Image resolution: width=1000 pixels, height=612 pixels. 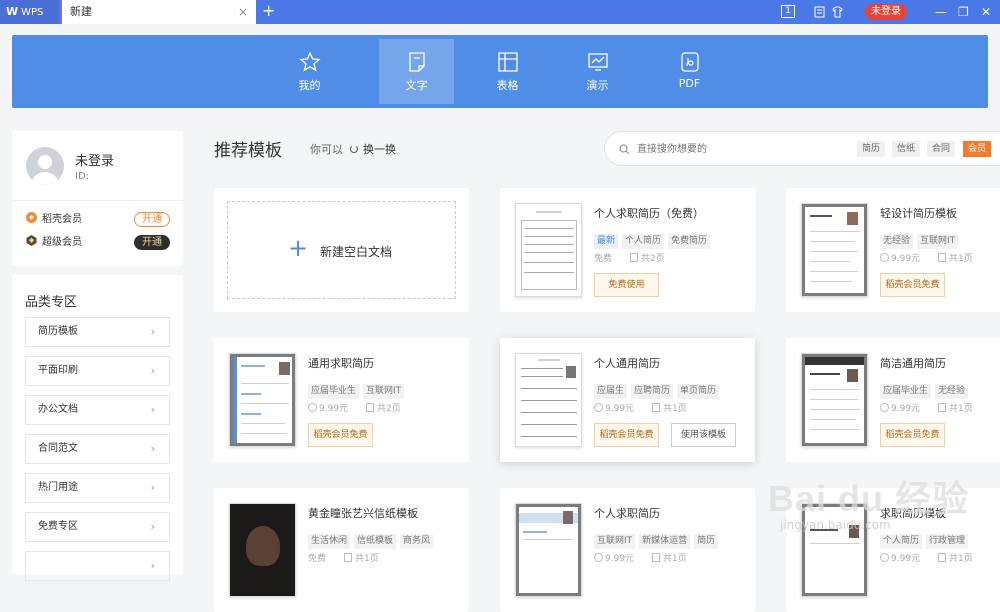 I want to click on category-item: 合同范文 ›, so click(x=97, y=449).